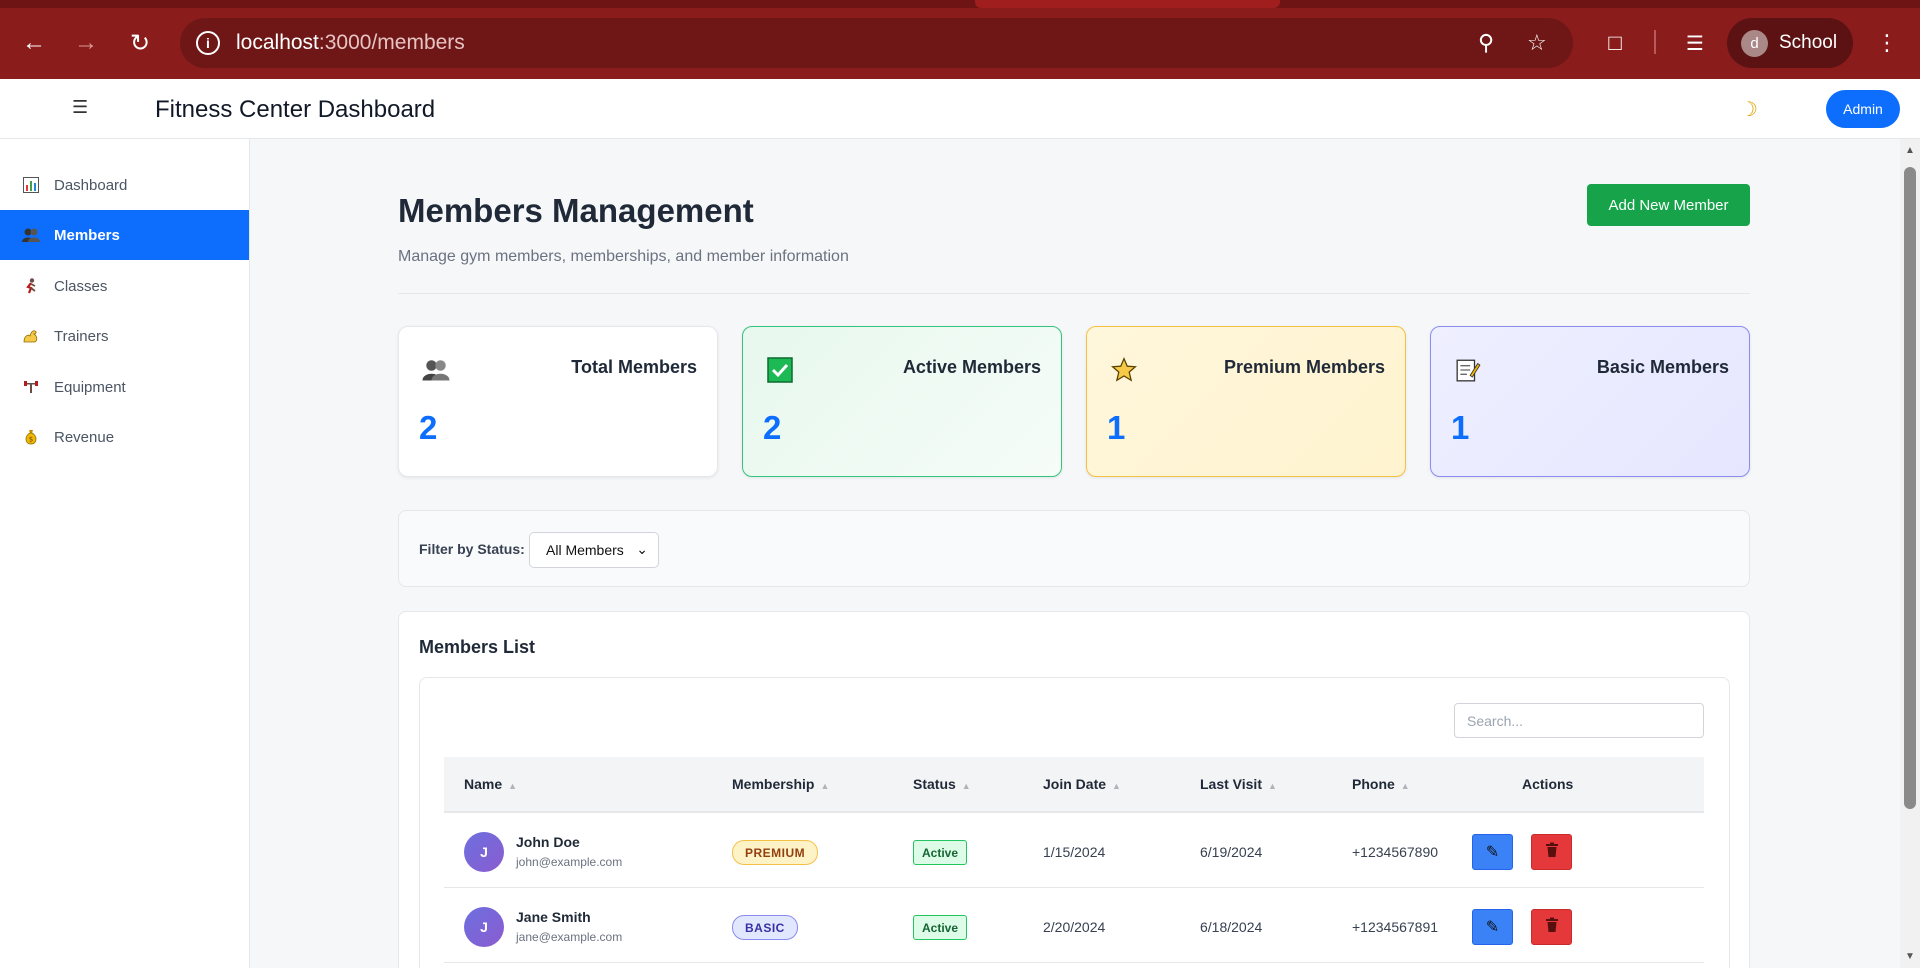 The height and width of the screenshot is (968, 1920). What do you see at coordinates (31, 387) in the screenshot?
I see `dumbbell-icon` at bounding box center [31, 387].